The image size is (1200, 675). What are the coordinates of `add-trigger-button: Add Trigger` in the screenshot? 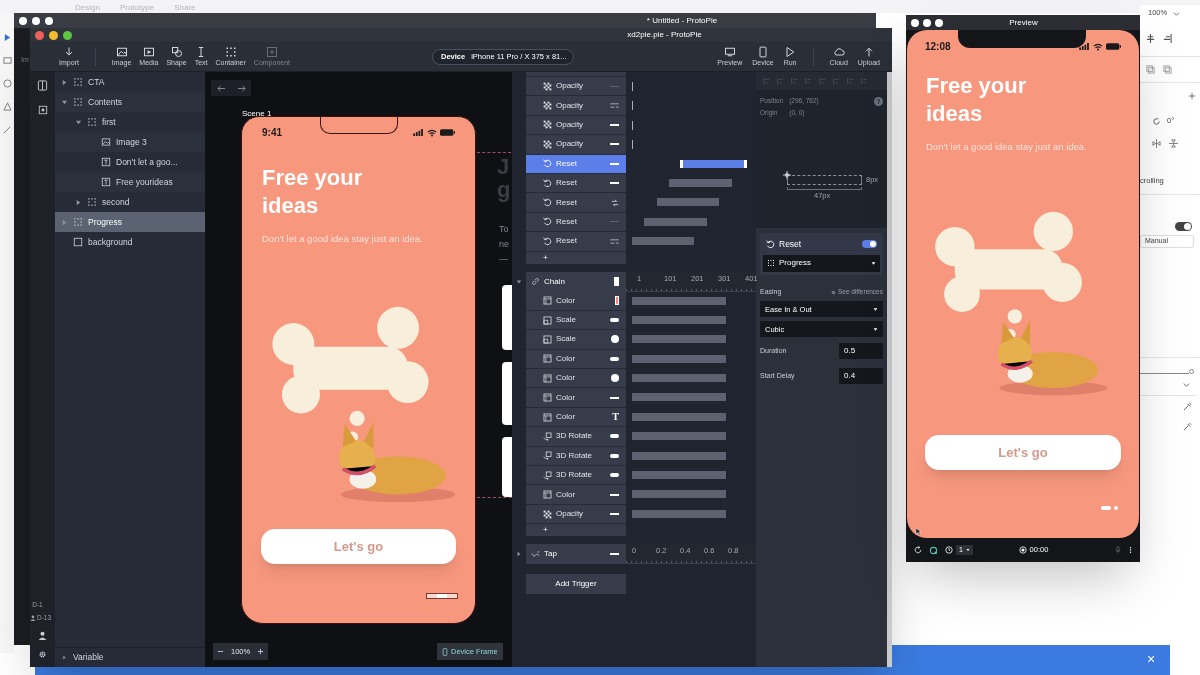 It's located at (576, 584).